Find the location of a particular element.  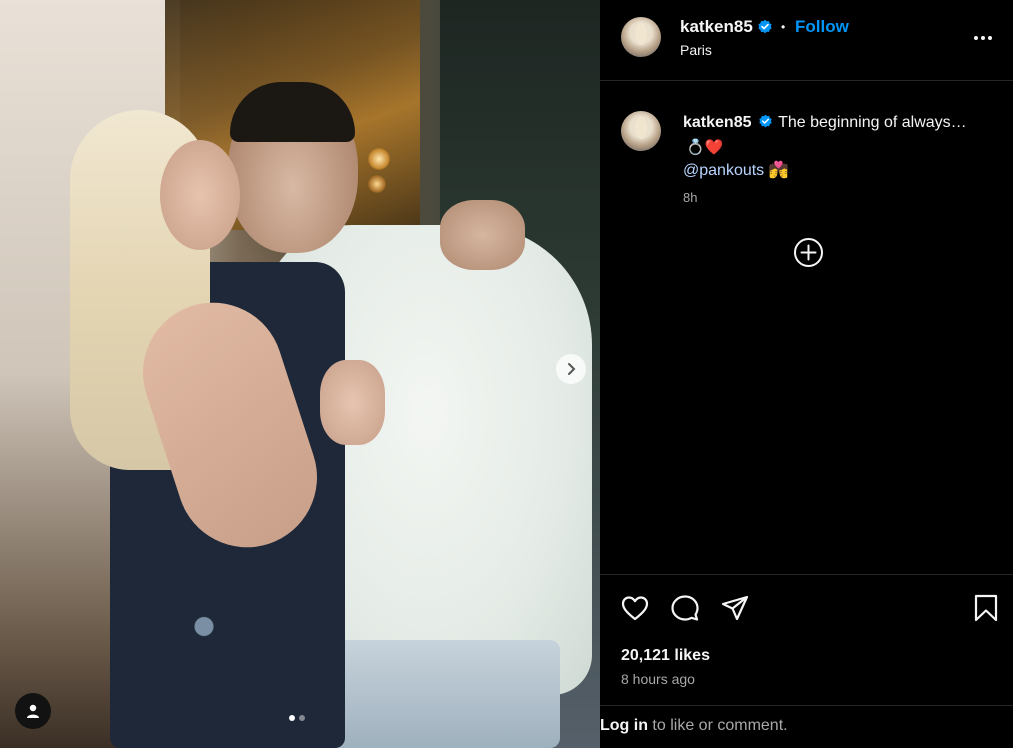

chevron-right-icon is located at coordinates (572, 369).